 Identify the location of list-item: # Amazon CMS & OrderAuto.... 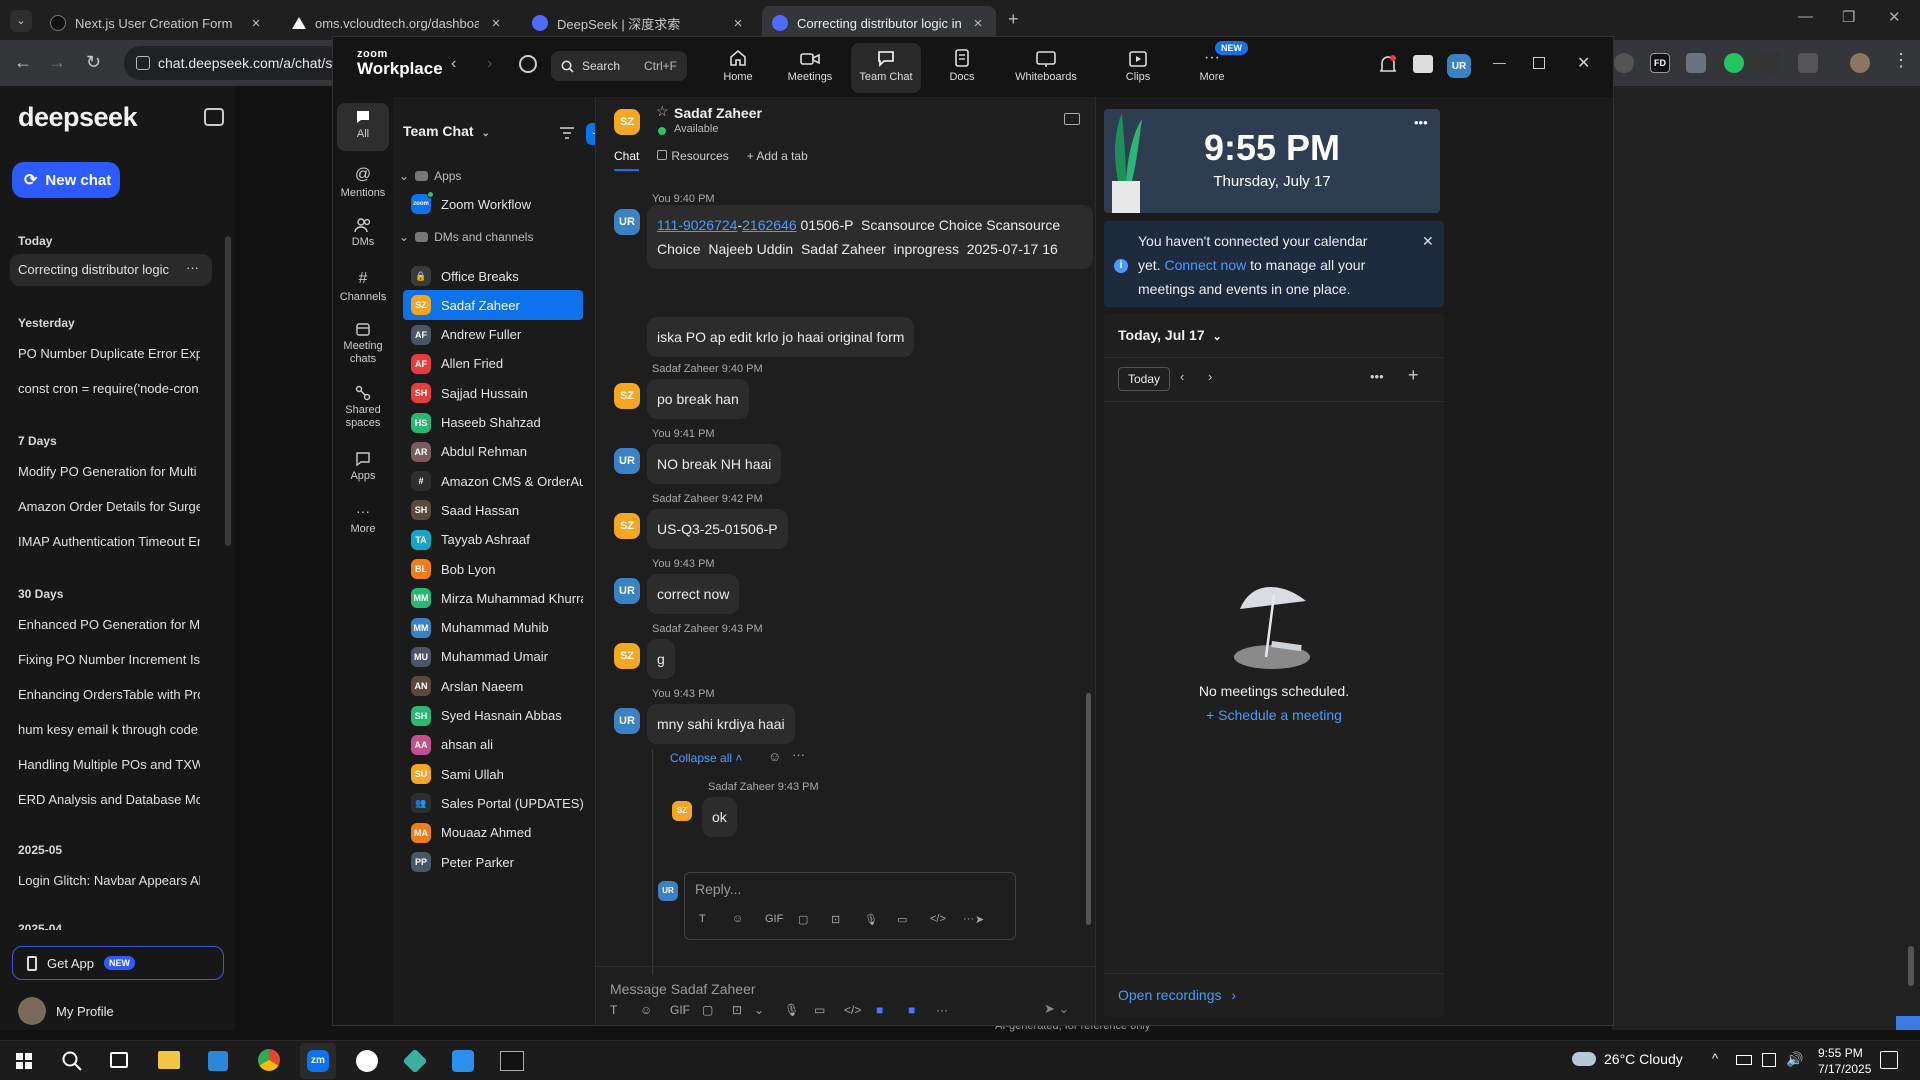
(493, 481).